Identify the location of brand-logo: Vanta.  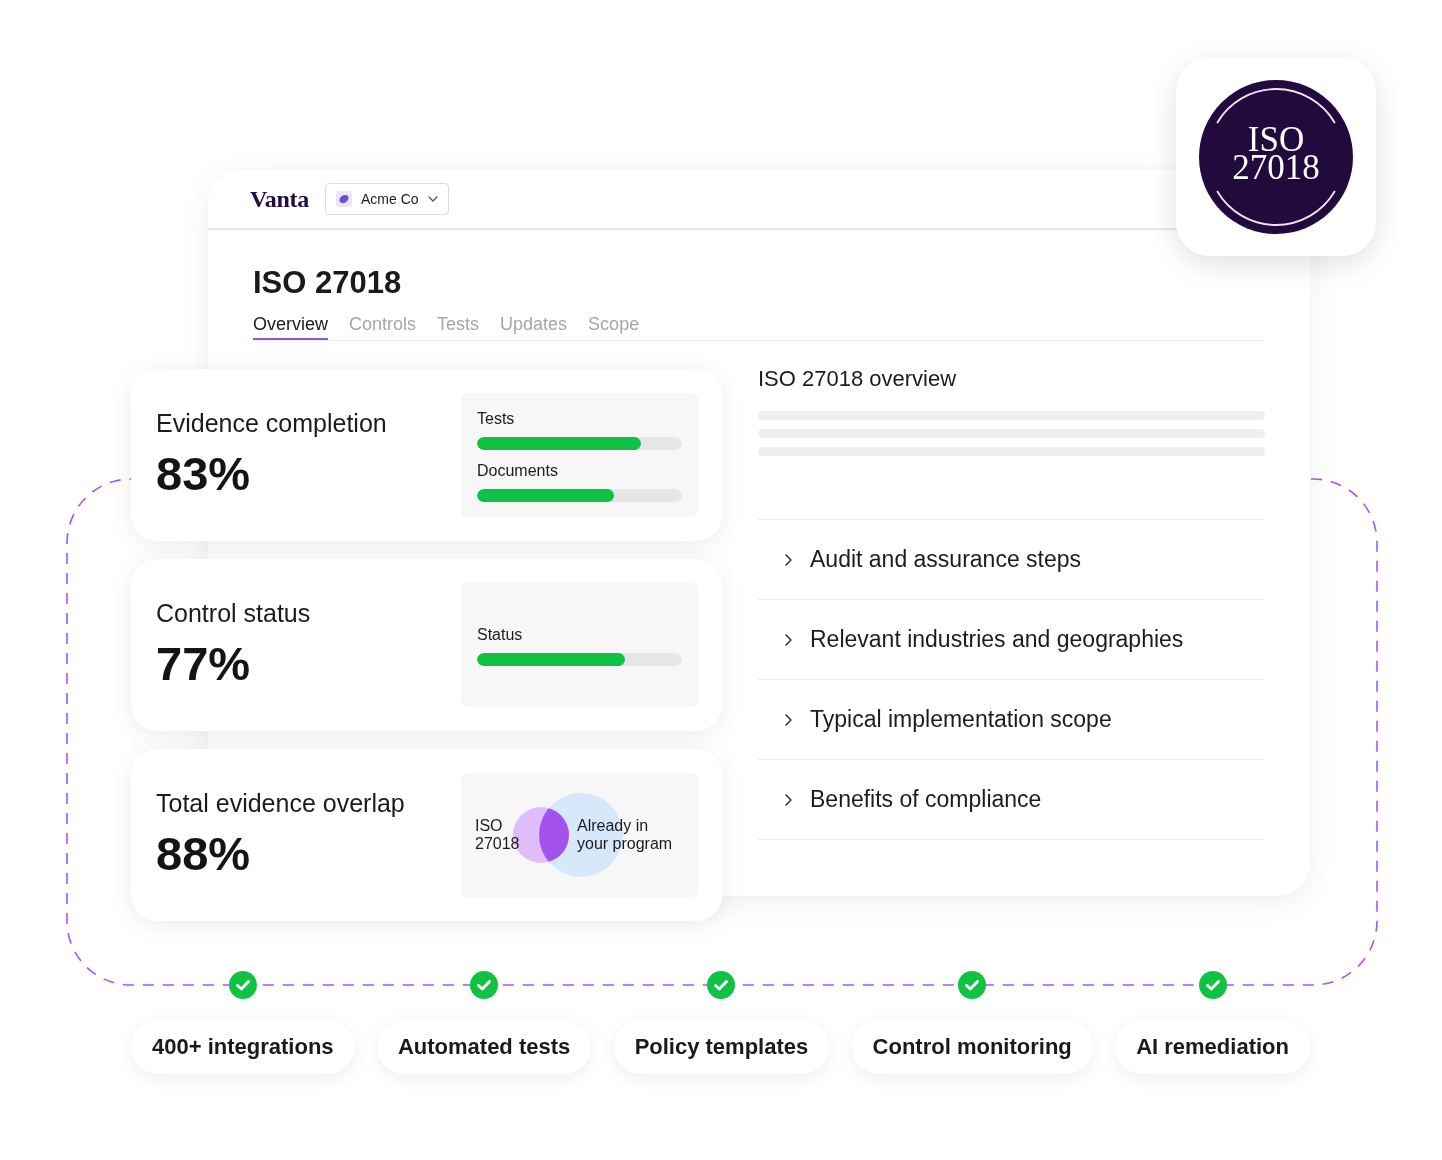
(279, 199).